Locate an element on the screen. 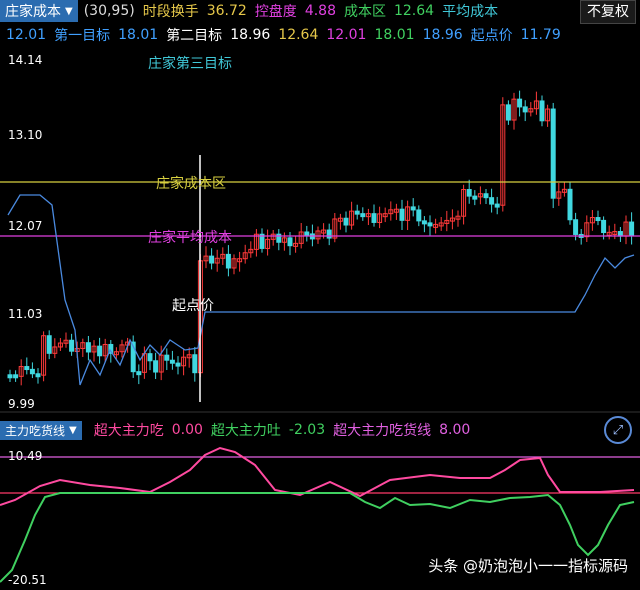 The height and width of the screenshot is (590, 640). sub-axis-bottom: -20.51 is located at coordinates (27, 580).